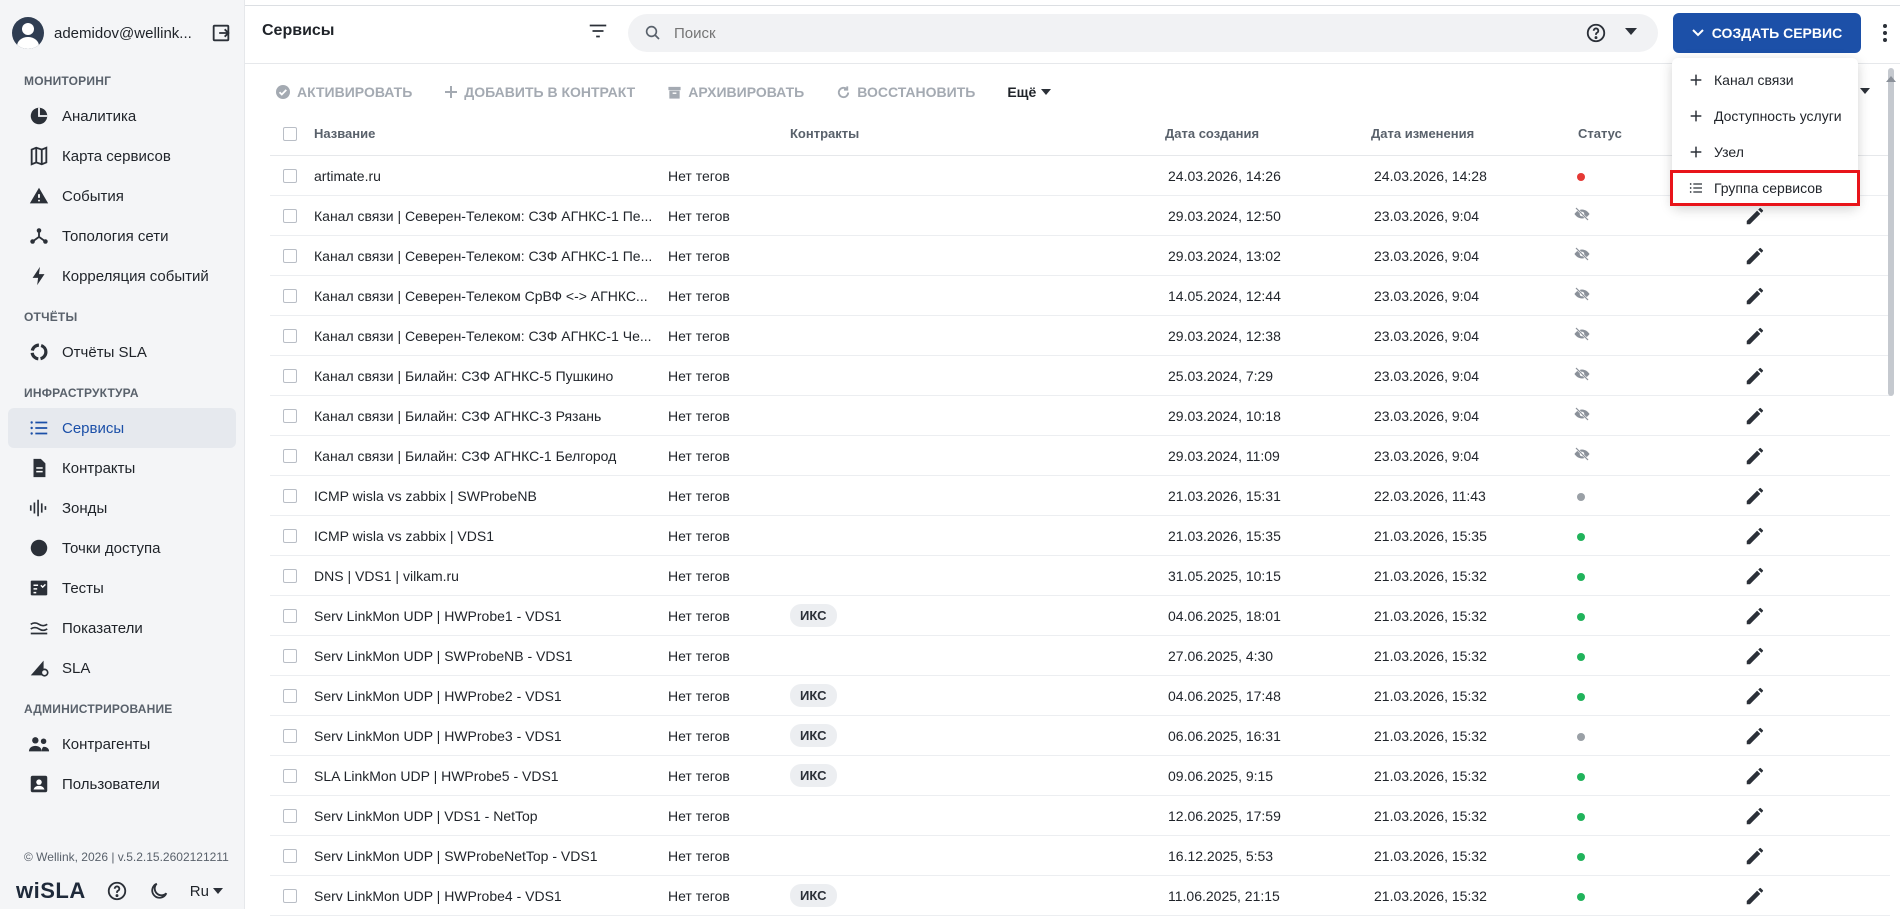 This screenshot has height=916, width=1900. What do you see at coordinates (443, 656) in the screenshot?
I see `service-name: Serv LinkMon UDP | SWProbeNB - VDS1` at bounding box center [443, 656].